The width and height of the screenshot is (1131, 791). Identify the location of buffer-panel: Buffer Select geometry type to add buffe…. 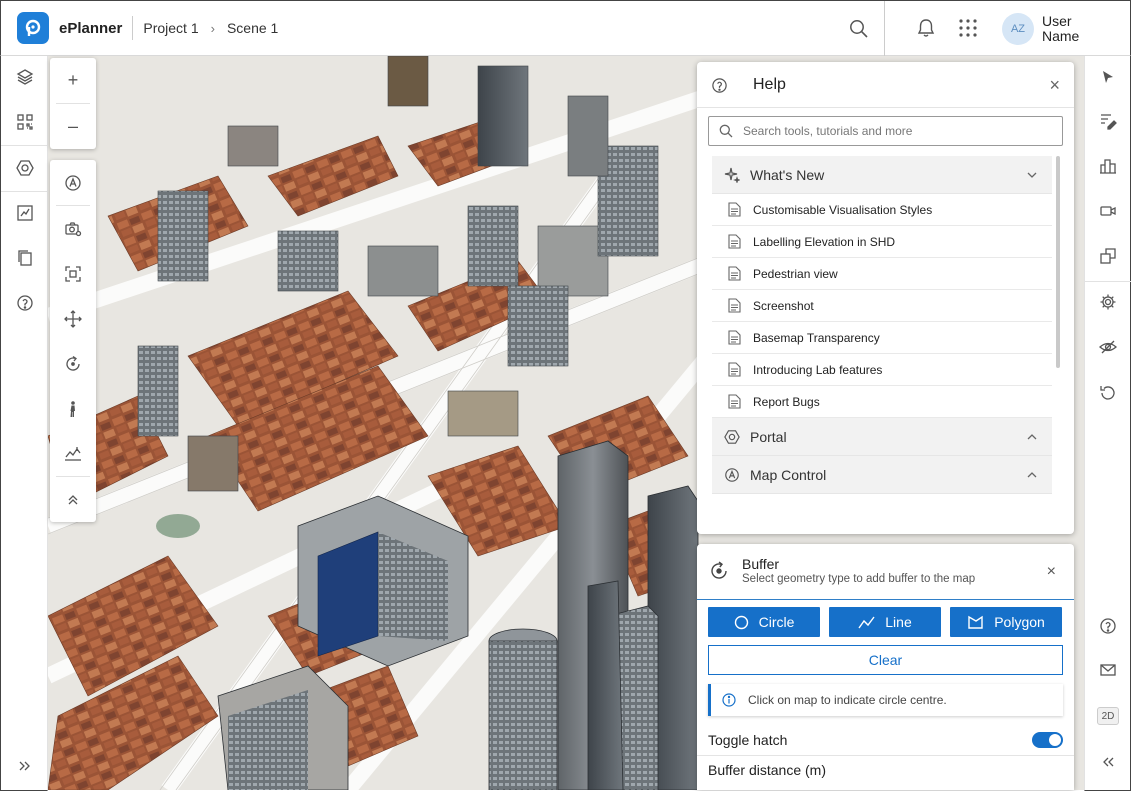
(885, 667).